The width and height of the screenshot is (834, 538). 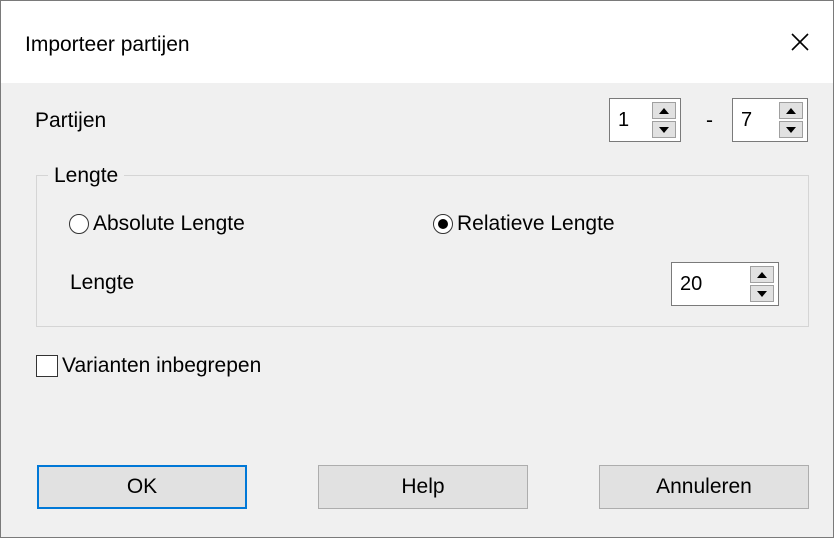 What do you see at coordinates (107, 44) in the screenshot?
I see `dialog-title: Importeer partijen` at bounding box center [107, 44].